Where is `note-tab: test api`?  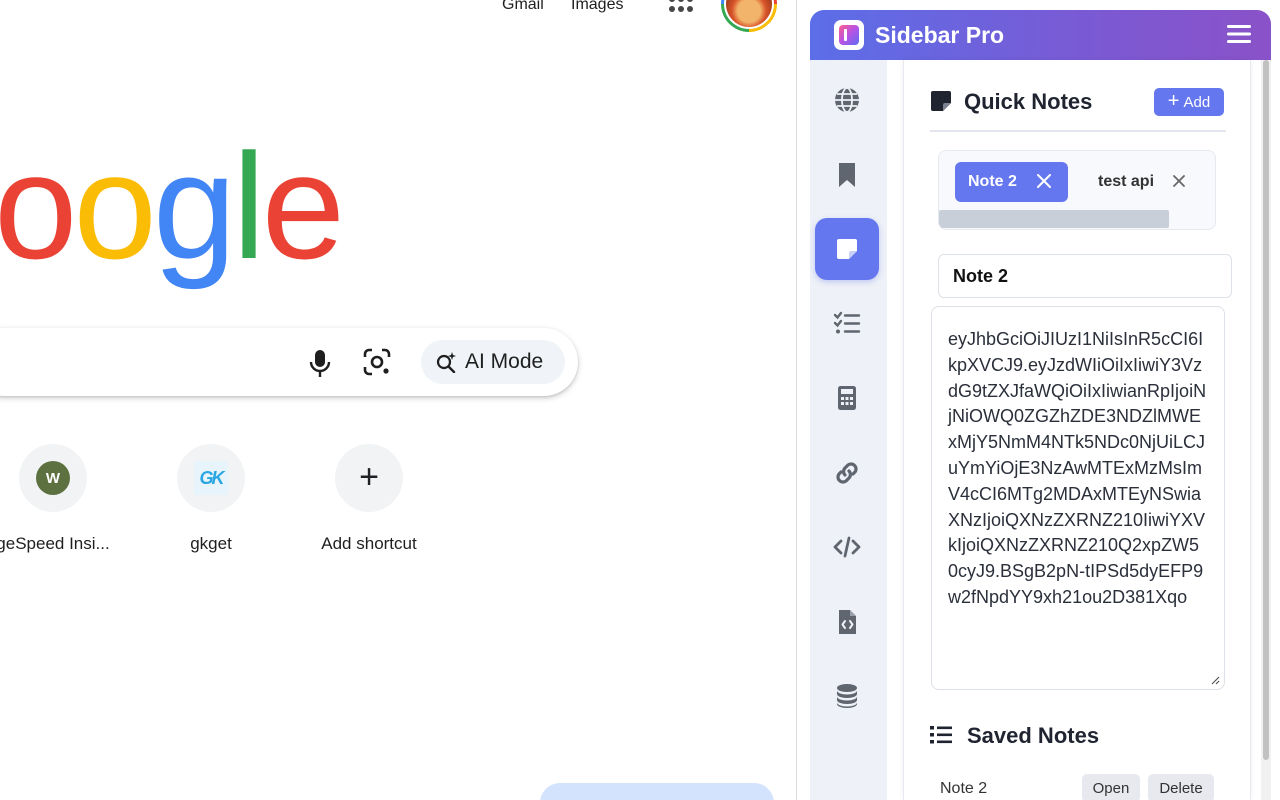 note-tab: test api is located at coordinates (1143, 182).